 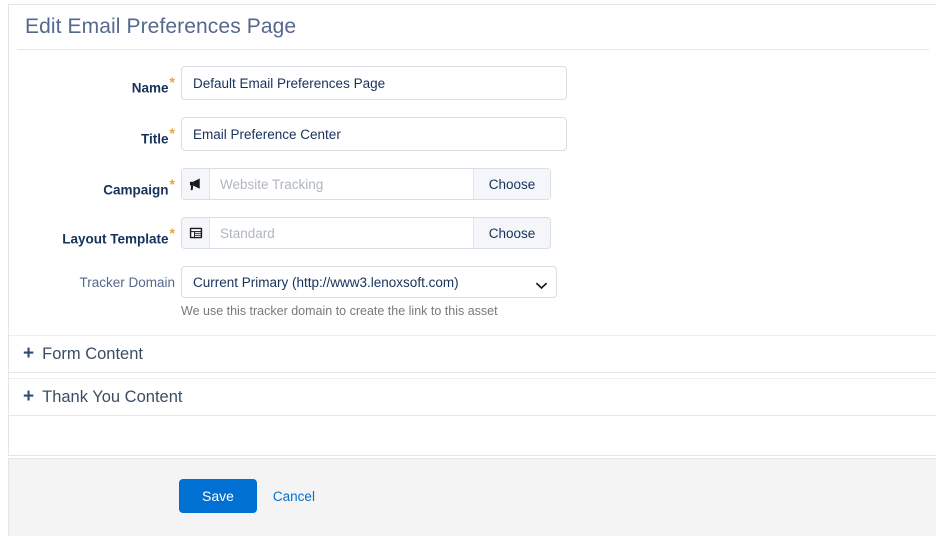 I want to click on form-row-layout-template: Layout Template* Standard Choose, so click(x=472, y=233).